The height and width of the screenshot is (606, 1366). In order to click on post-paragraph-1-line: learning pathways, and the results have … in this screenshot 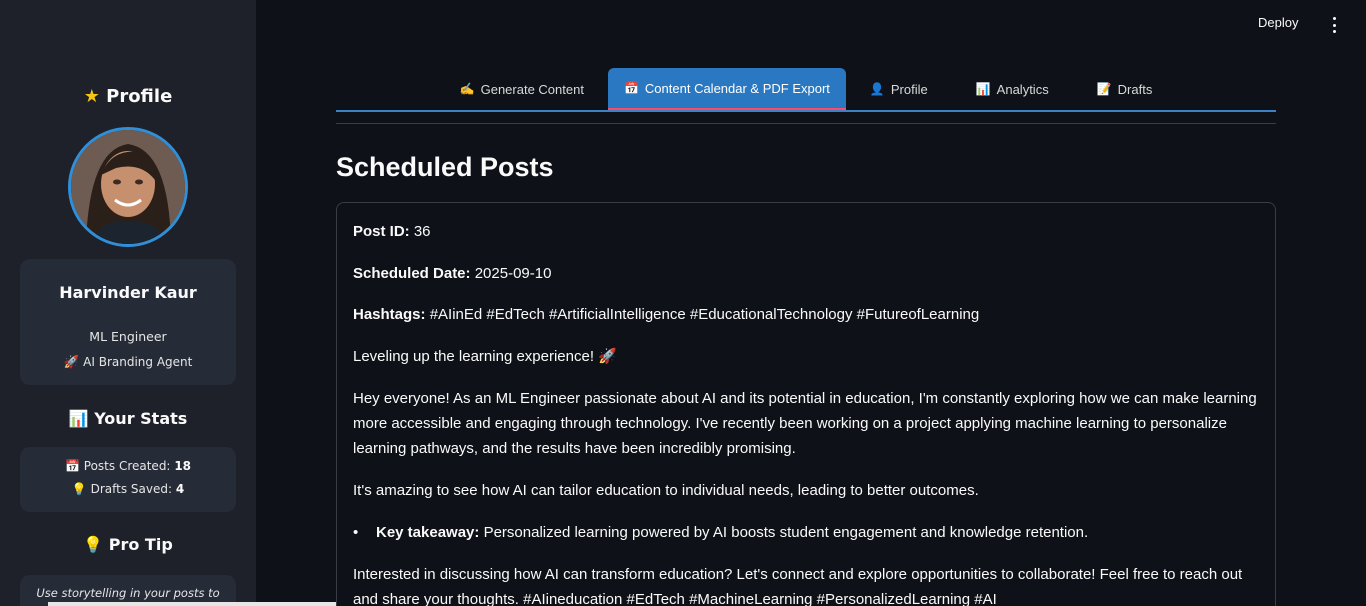, I will do `click(574, 448)`.